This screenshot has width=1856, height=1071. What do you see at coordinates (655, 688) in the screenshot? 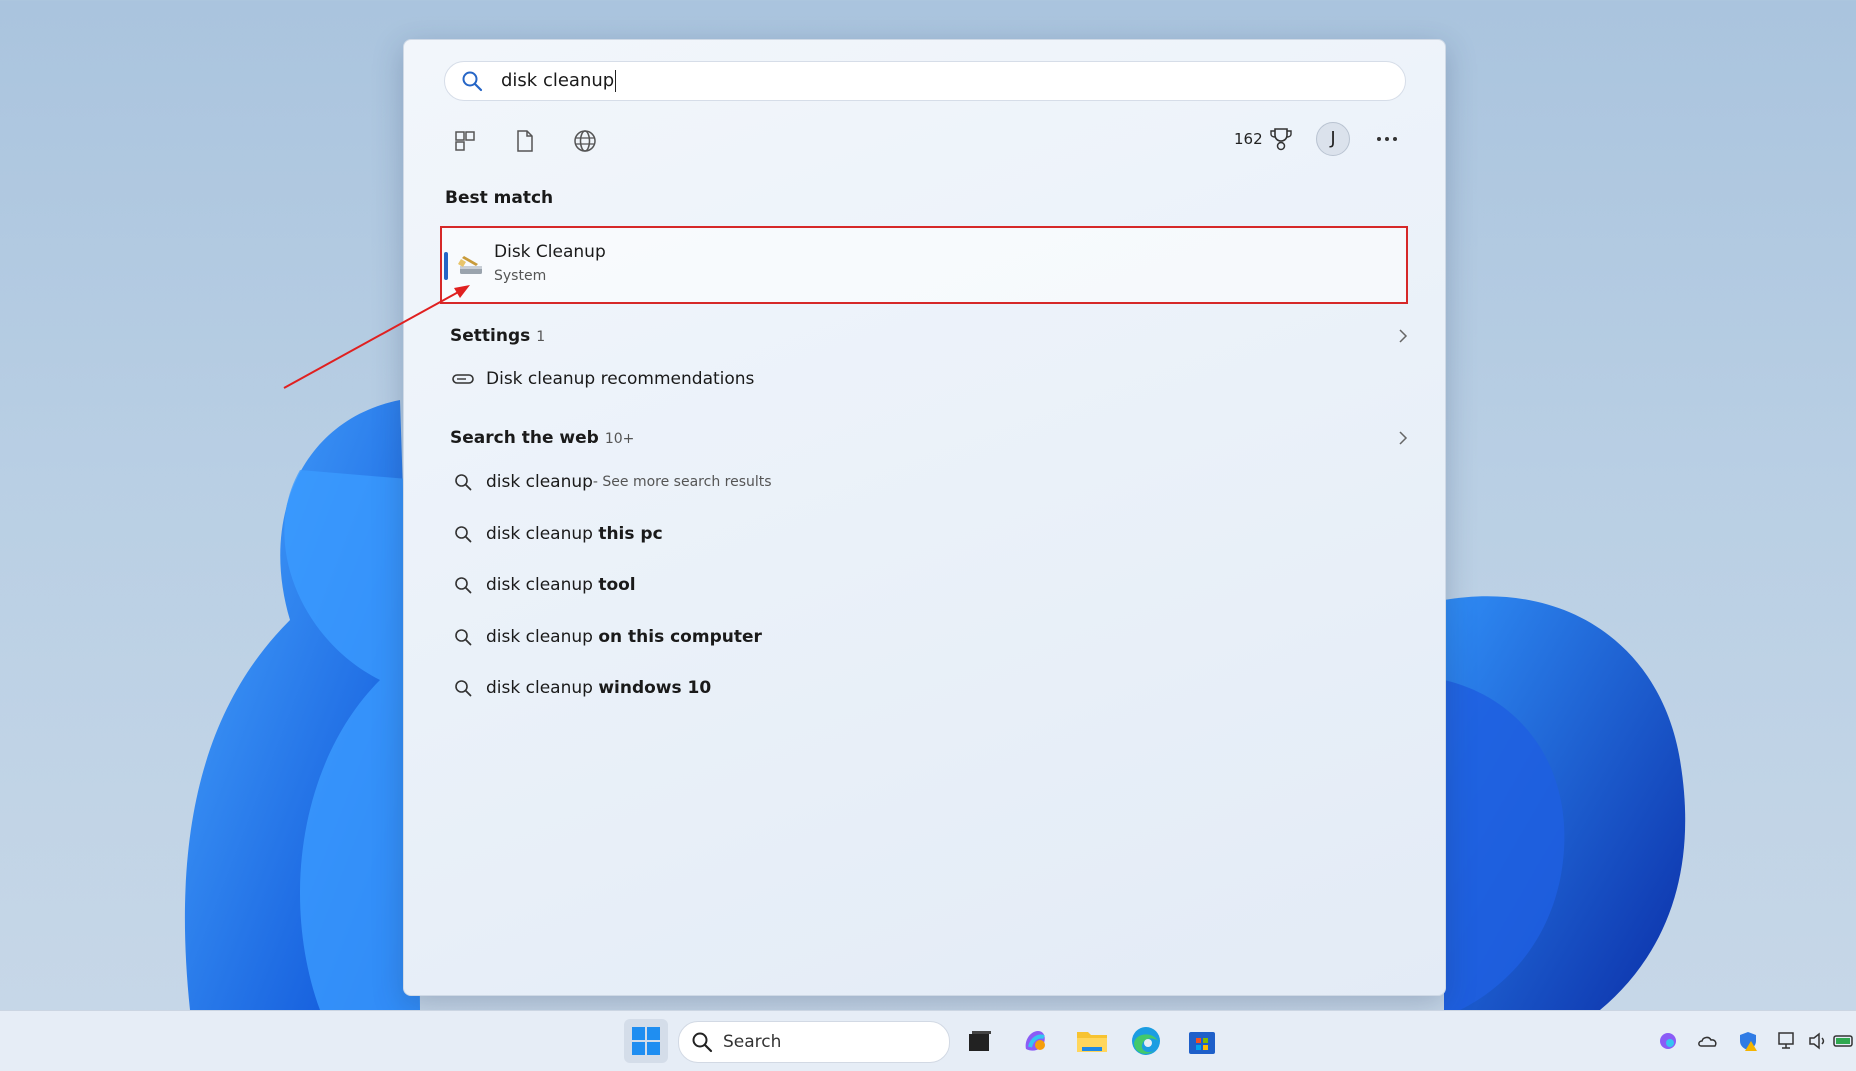
I see `suggestion-bold: windows 10` at bounding box center [655, 688].